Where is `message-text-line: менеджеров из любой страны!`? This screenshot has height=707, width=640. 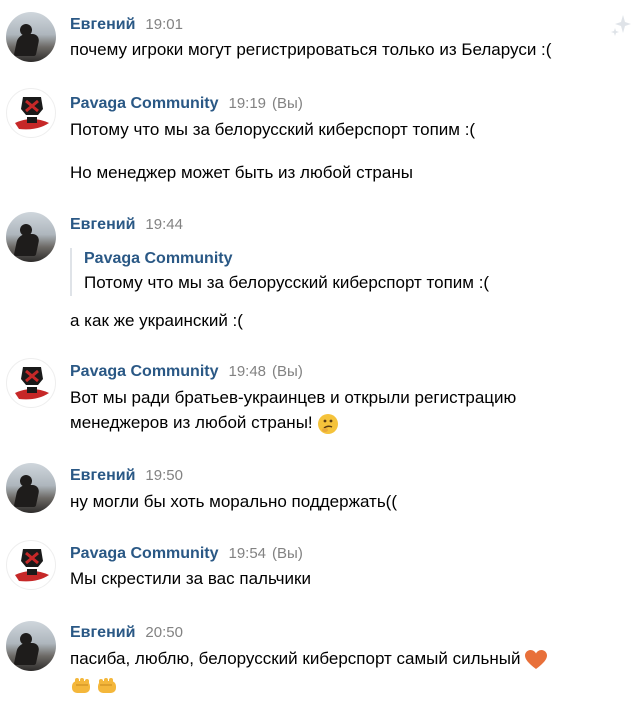
message-text-line: менеджеров из любой страны! is located at coordinates (204, 423).